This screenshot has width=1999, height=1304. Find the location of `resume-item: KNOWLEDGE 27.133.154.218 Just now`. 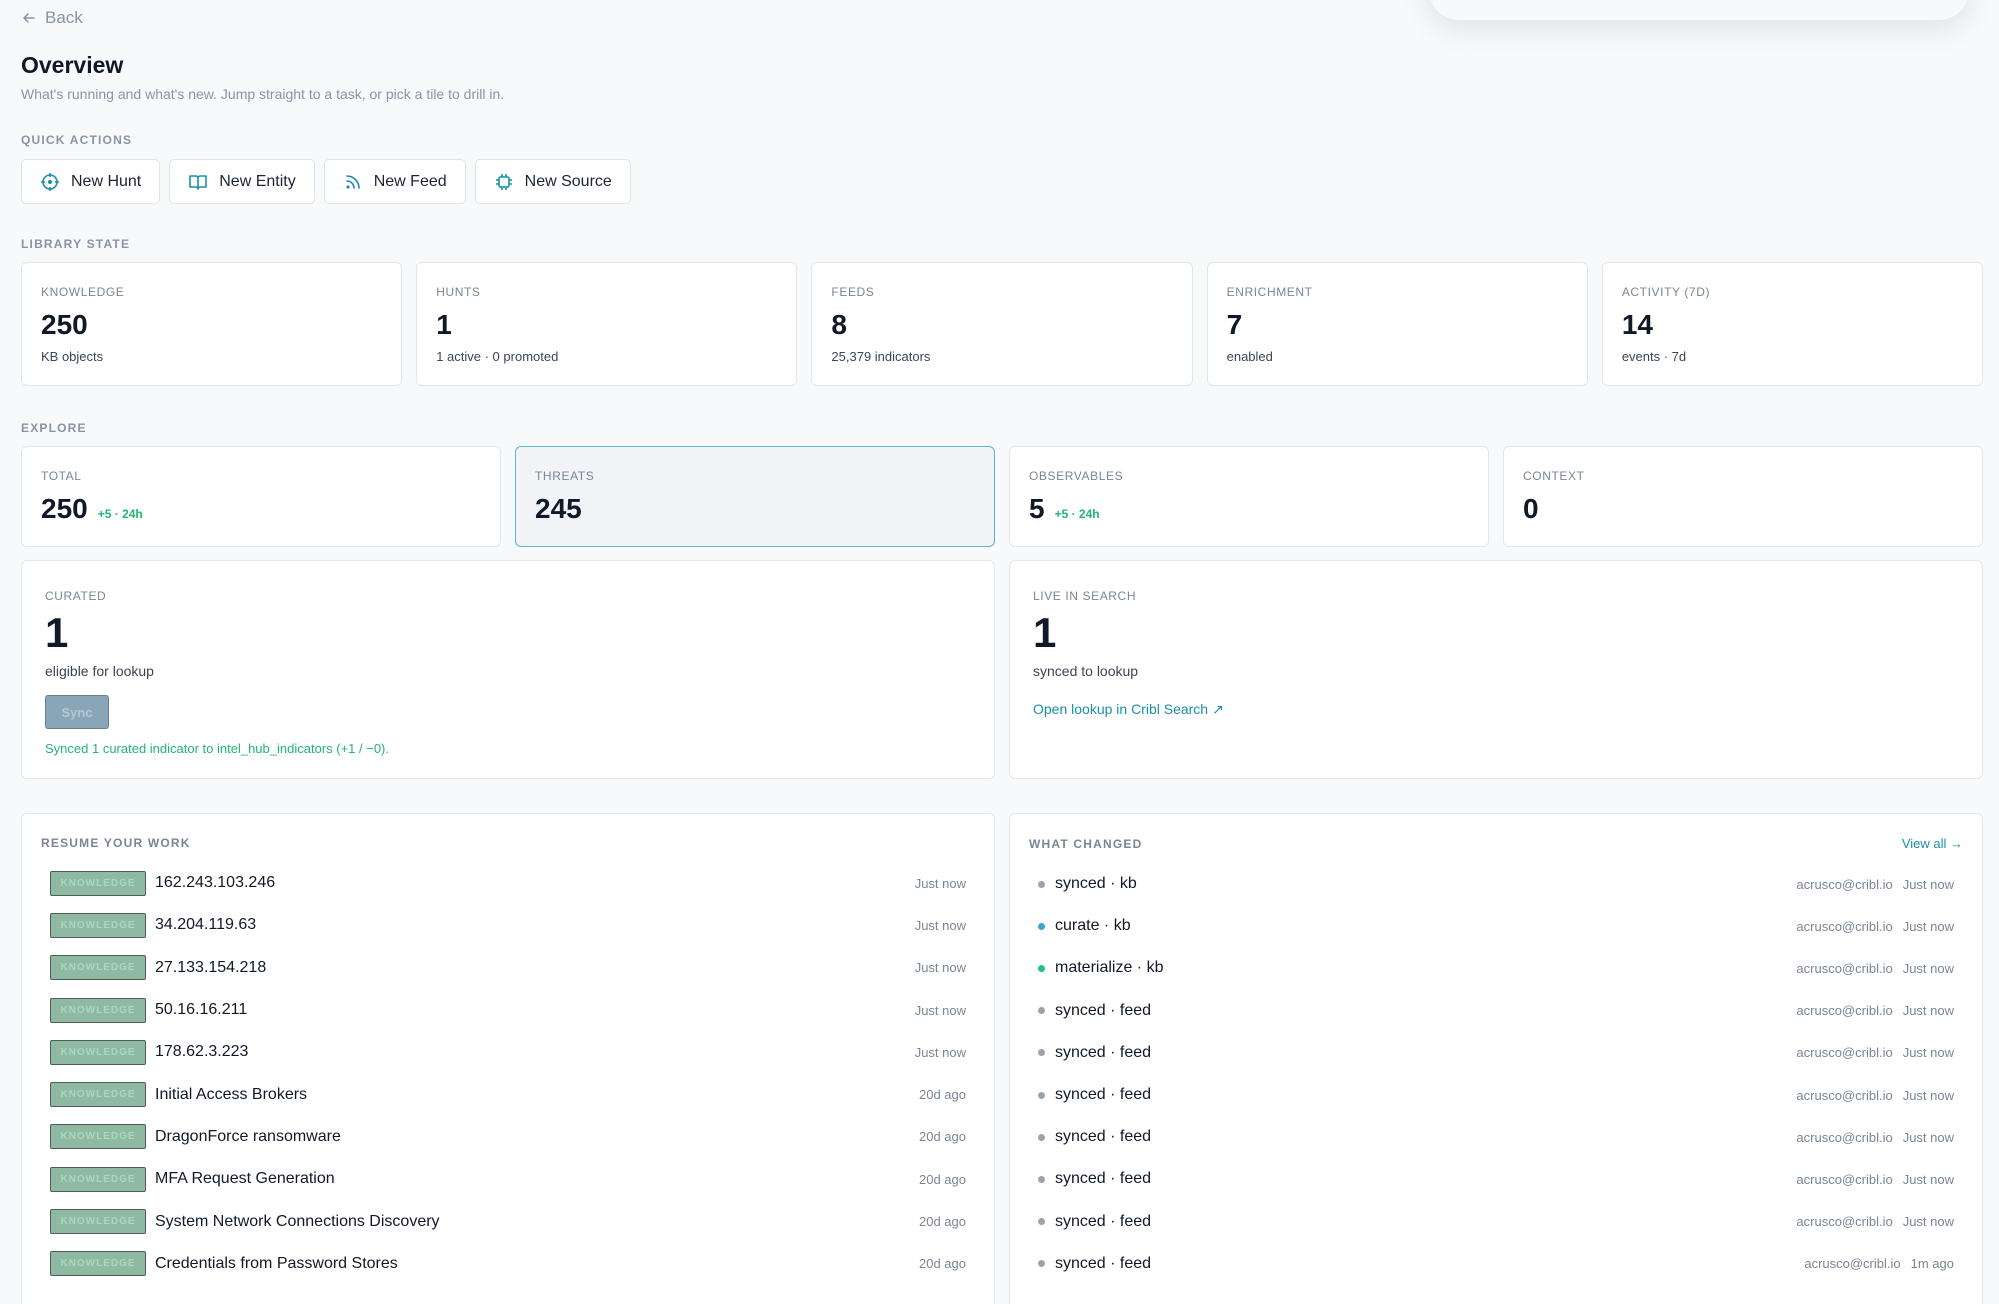

resume-item: KNOWLEDGE 27.133.154.218 Just now is located at coordinates (508, 968).